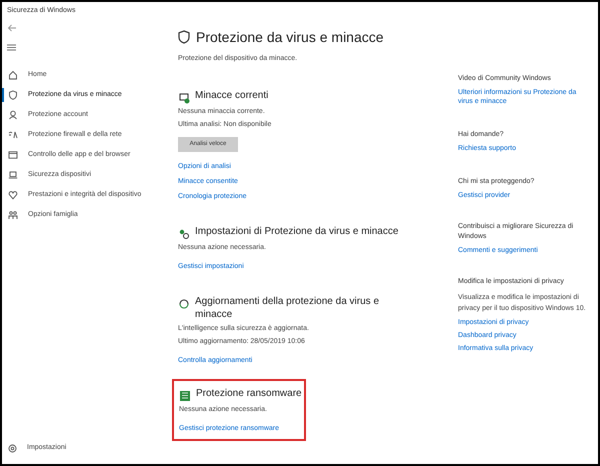 Image resolution: width=600 pixels, height=466 pixels. What do you see at coordinates (249, 393) in the screenshot?
I see `section-title: Protezione ransomware` at bounding box center [249, 393].